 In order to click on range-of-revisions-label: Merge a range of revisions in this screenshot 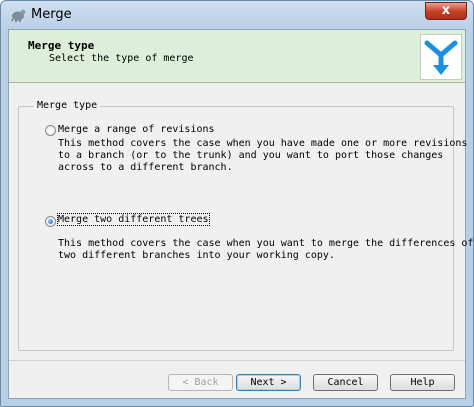, I will do `click(136, 129)`.